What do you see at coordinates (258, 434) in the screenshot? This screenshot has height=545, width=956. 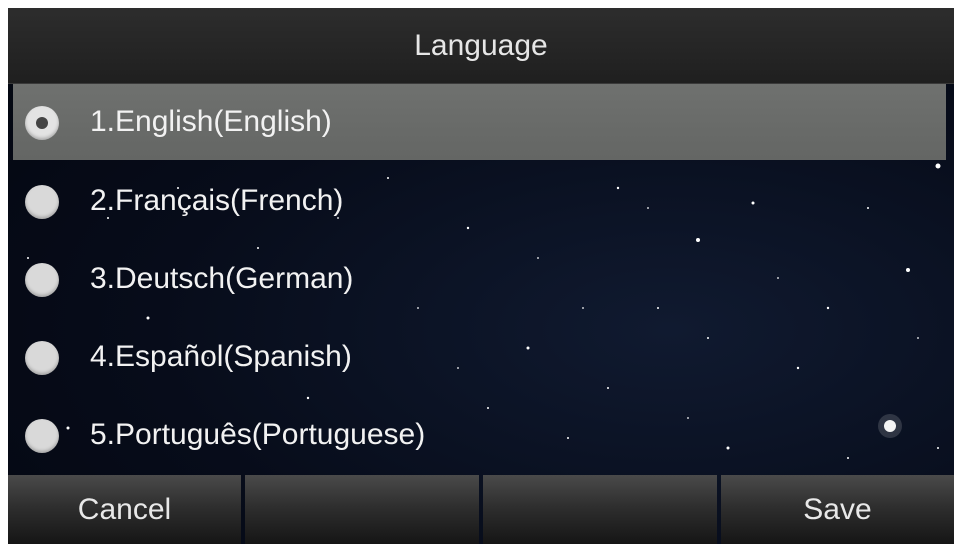 I see `language-option-label: 5.Português(Portuguese)` at bounding box center [258, 434].